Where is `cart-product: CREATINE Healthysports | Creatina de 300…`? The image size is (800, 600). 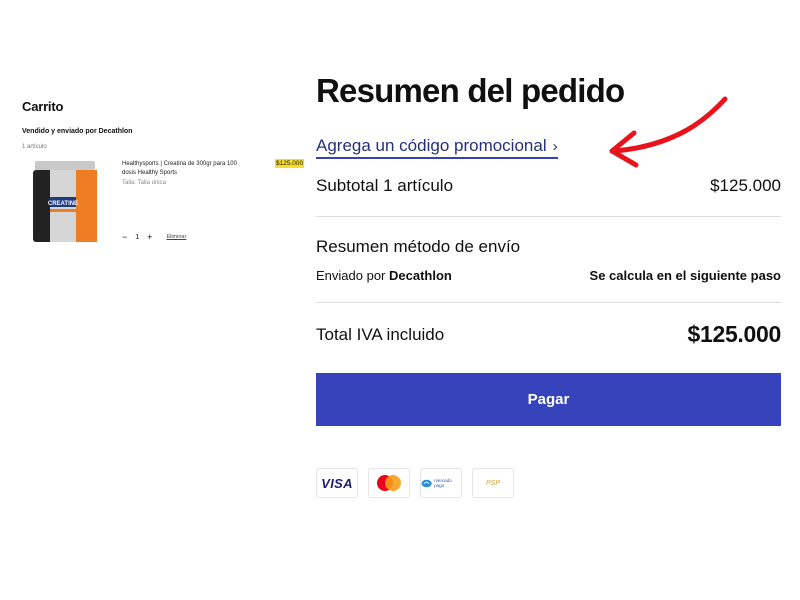
cart-product: CREATINE Healthysports | Creatina de 300… is located at coordinates (167, 204).